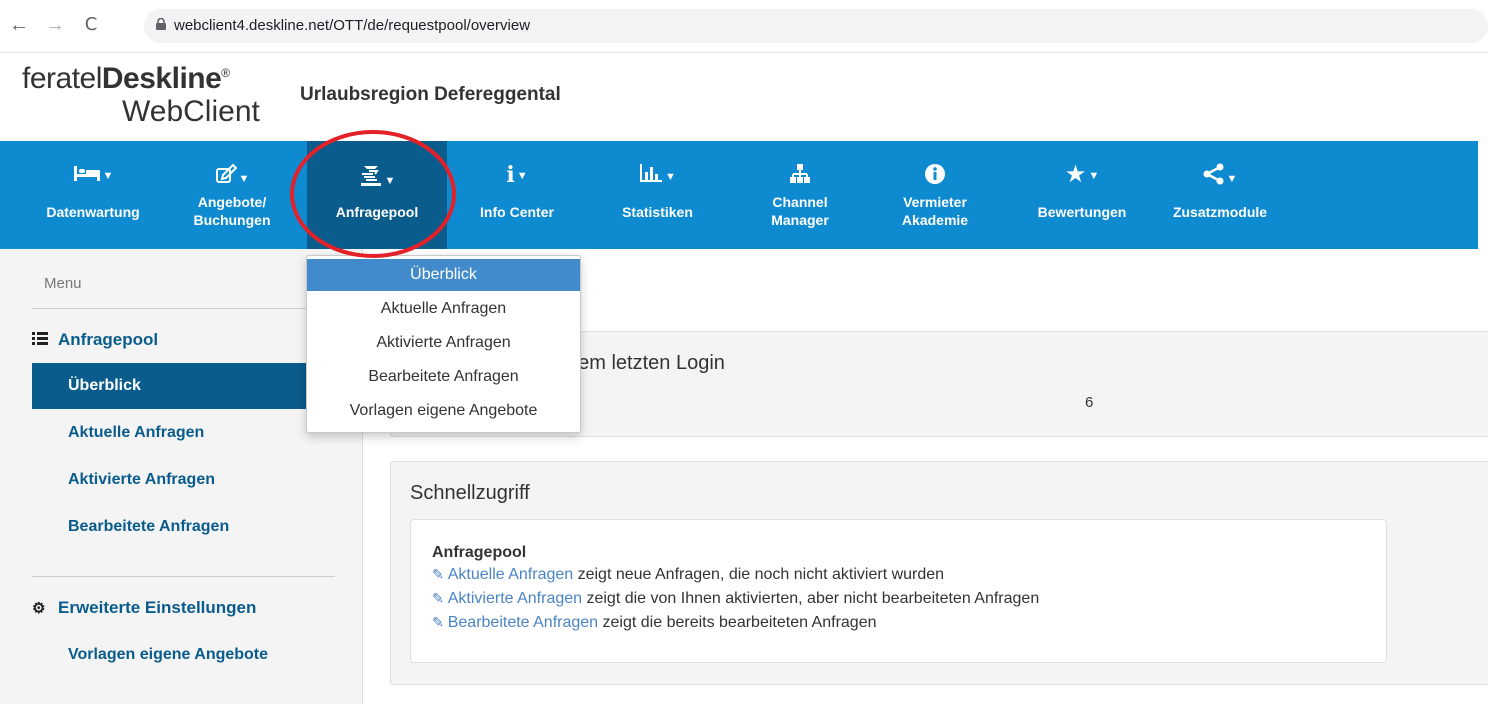 This screenshot has width=1488, height=704. I want to click on info-circle-icon, so click(935, 176).